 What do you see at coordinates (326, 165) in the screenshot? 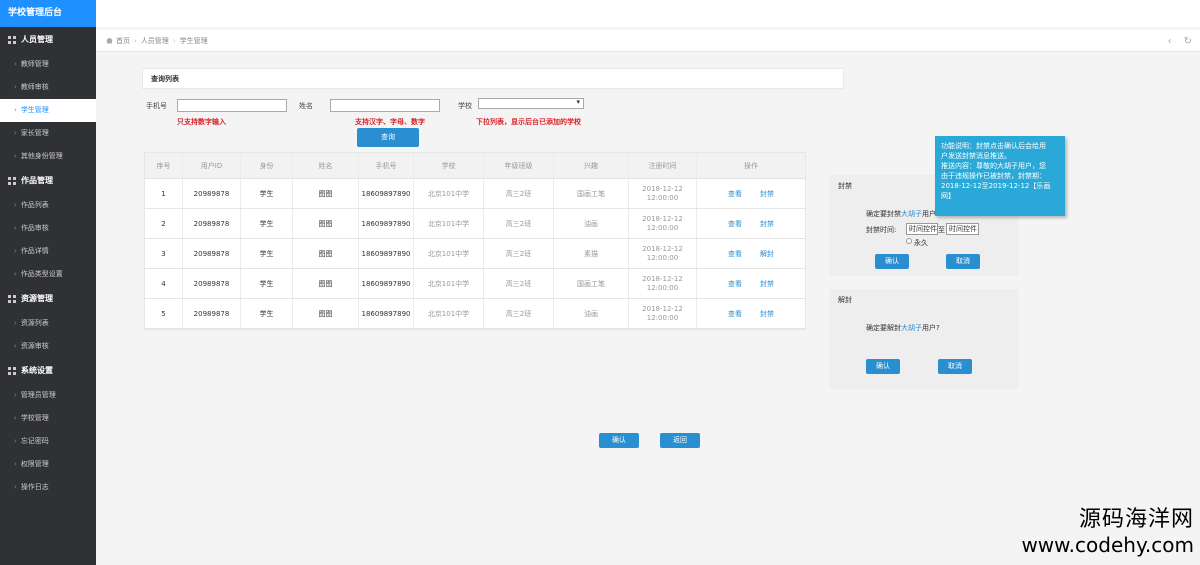
I see `col-header-name: 姓名` at bounding box center [326, 165].